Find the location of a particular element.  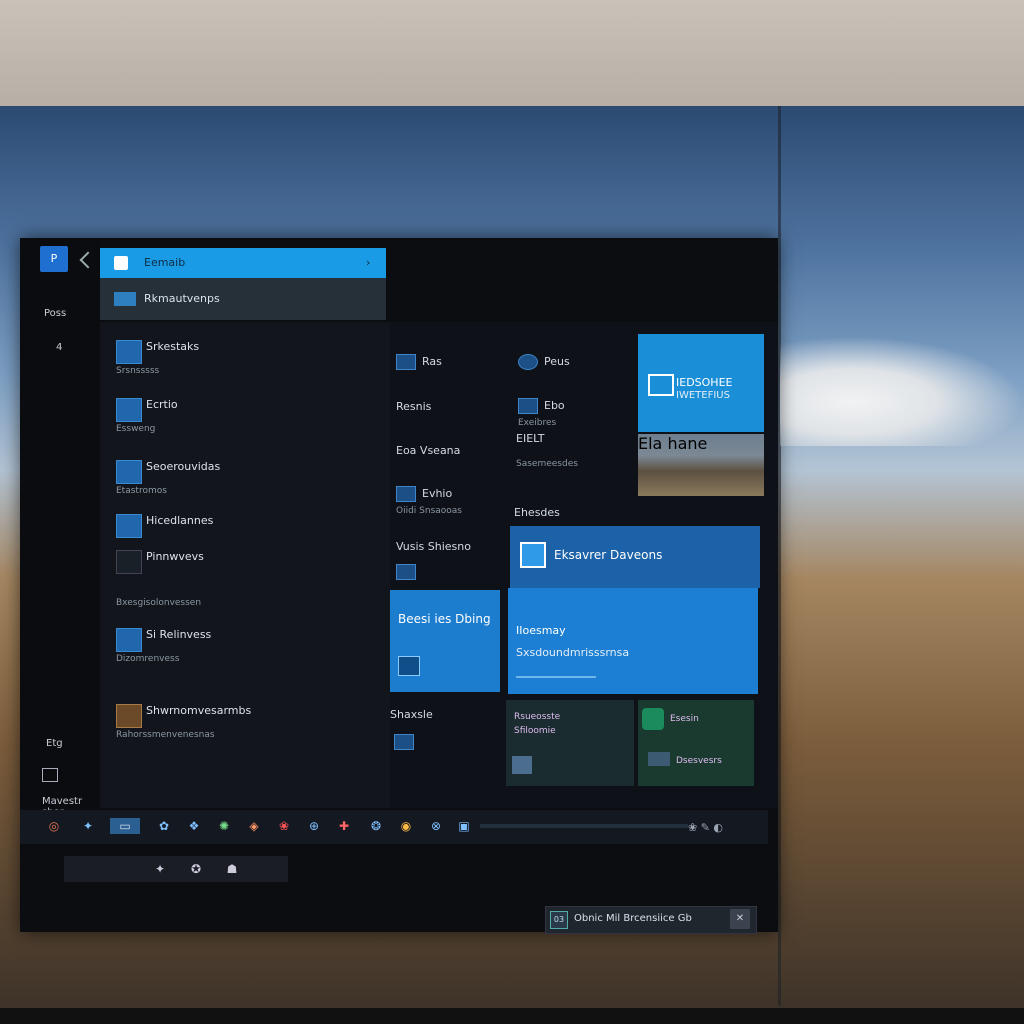

list-item: Seoerouvidas Etastromos is located at coordinates (246, 480).